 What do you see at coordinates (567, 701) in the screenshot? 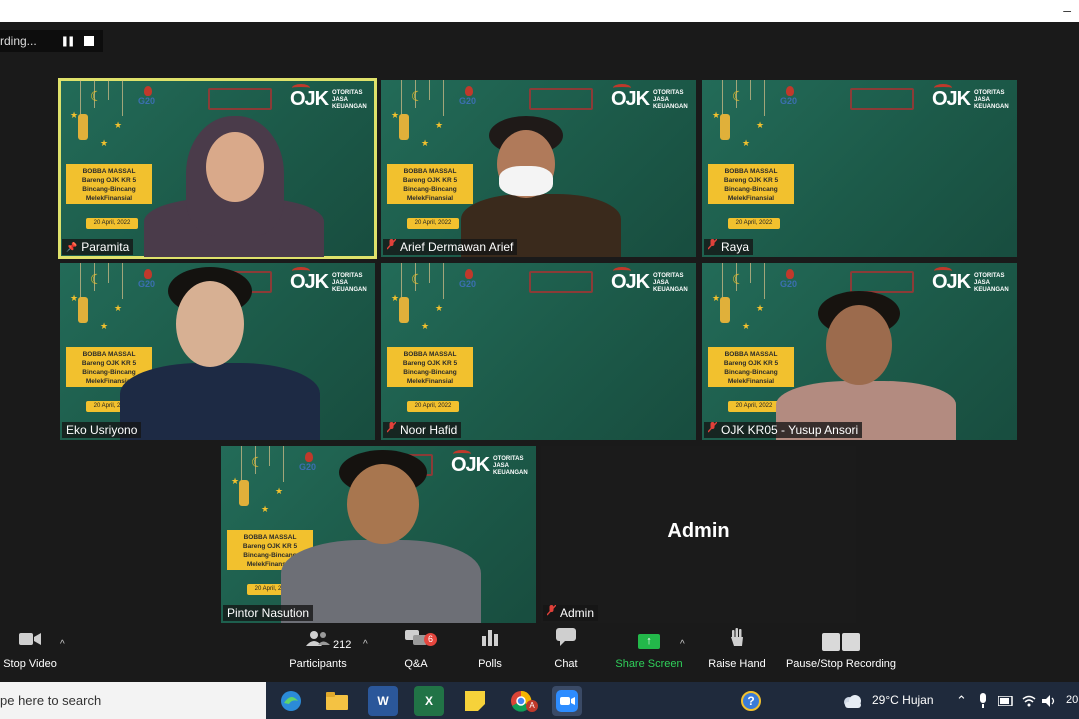
I see `zoom-app-icon` at bounding box center [567, 701].